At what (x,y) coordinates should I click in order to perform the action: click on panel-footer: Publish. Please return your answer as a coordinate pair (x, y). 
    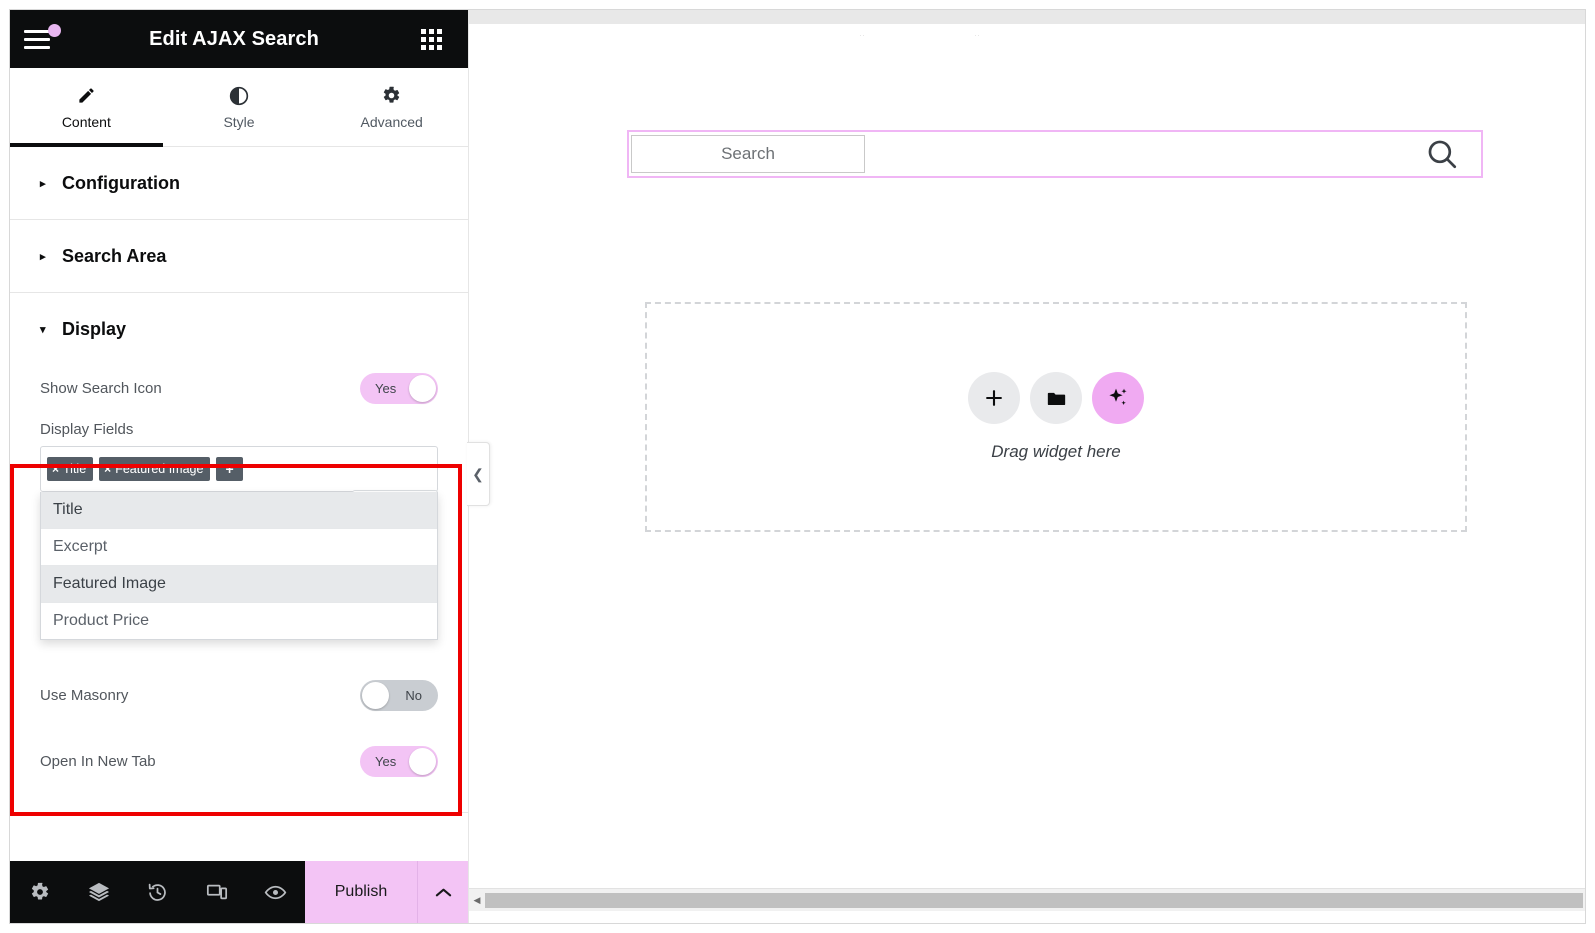
    Looking at the image, I should click on (239, 892).